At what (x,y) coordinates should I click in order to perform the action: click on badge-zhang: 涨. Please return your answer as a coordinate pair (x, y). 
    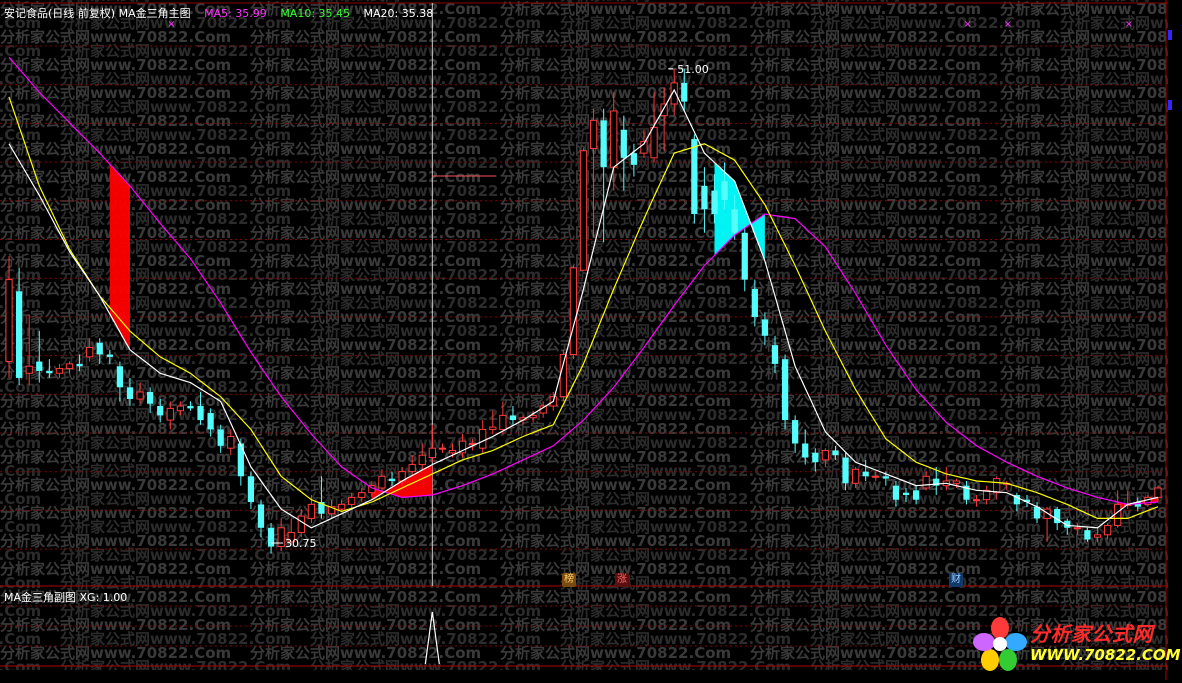
    Looking at the image, I should click on (622, 580).